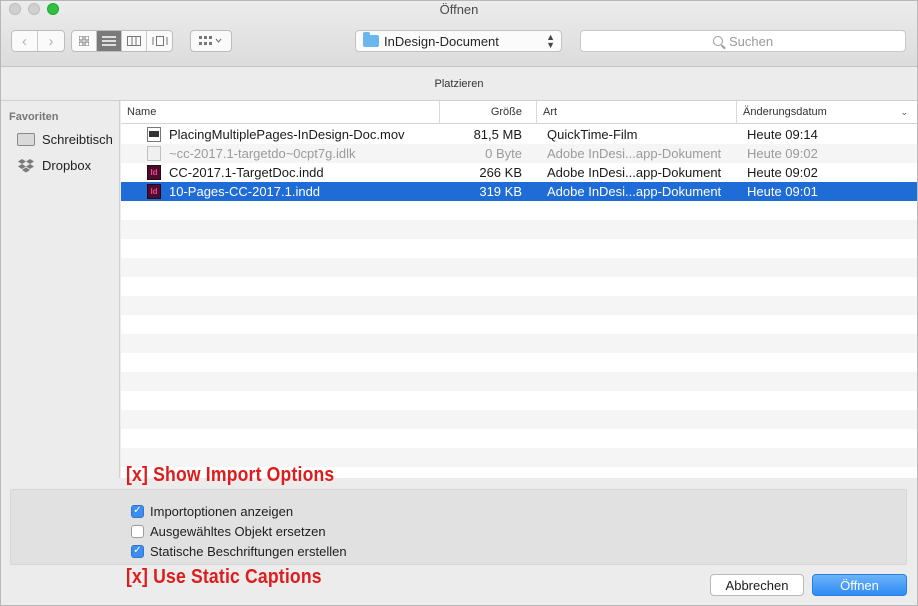  What do you see at coordinates (757, 585) in the screenshot?
I see `cancel-button: Abbrechen` at bounding box center [757, 585].